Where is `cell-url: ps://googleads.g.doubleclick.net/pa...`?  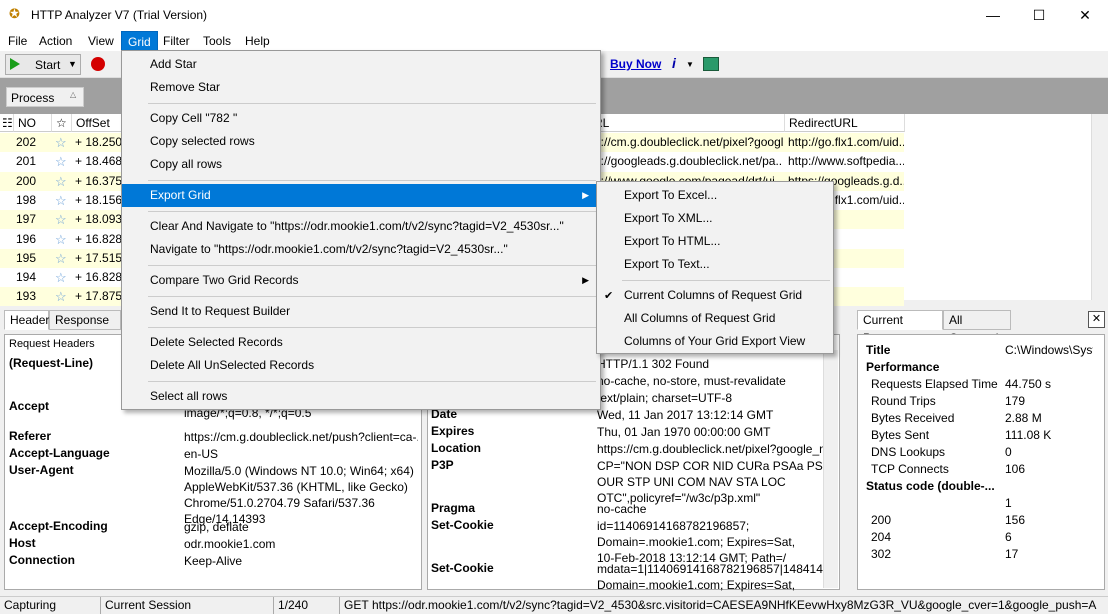
cell-url: ps://googleads.g.doubleclick.net/pa... is located at coordinates (685, 161).